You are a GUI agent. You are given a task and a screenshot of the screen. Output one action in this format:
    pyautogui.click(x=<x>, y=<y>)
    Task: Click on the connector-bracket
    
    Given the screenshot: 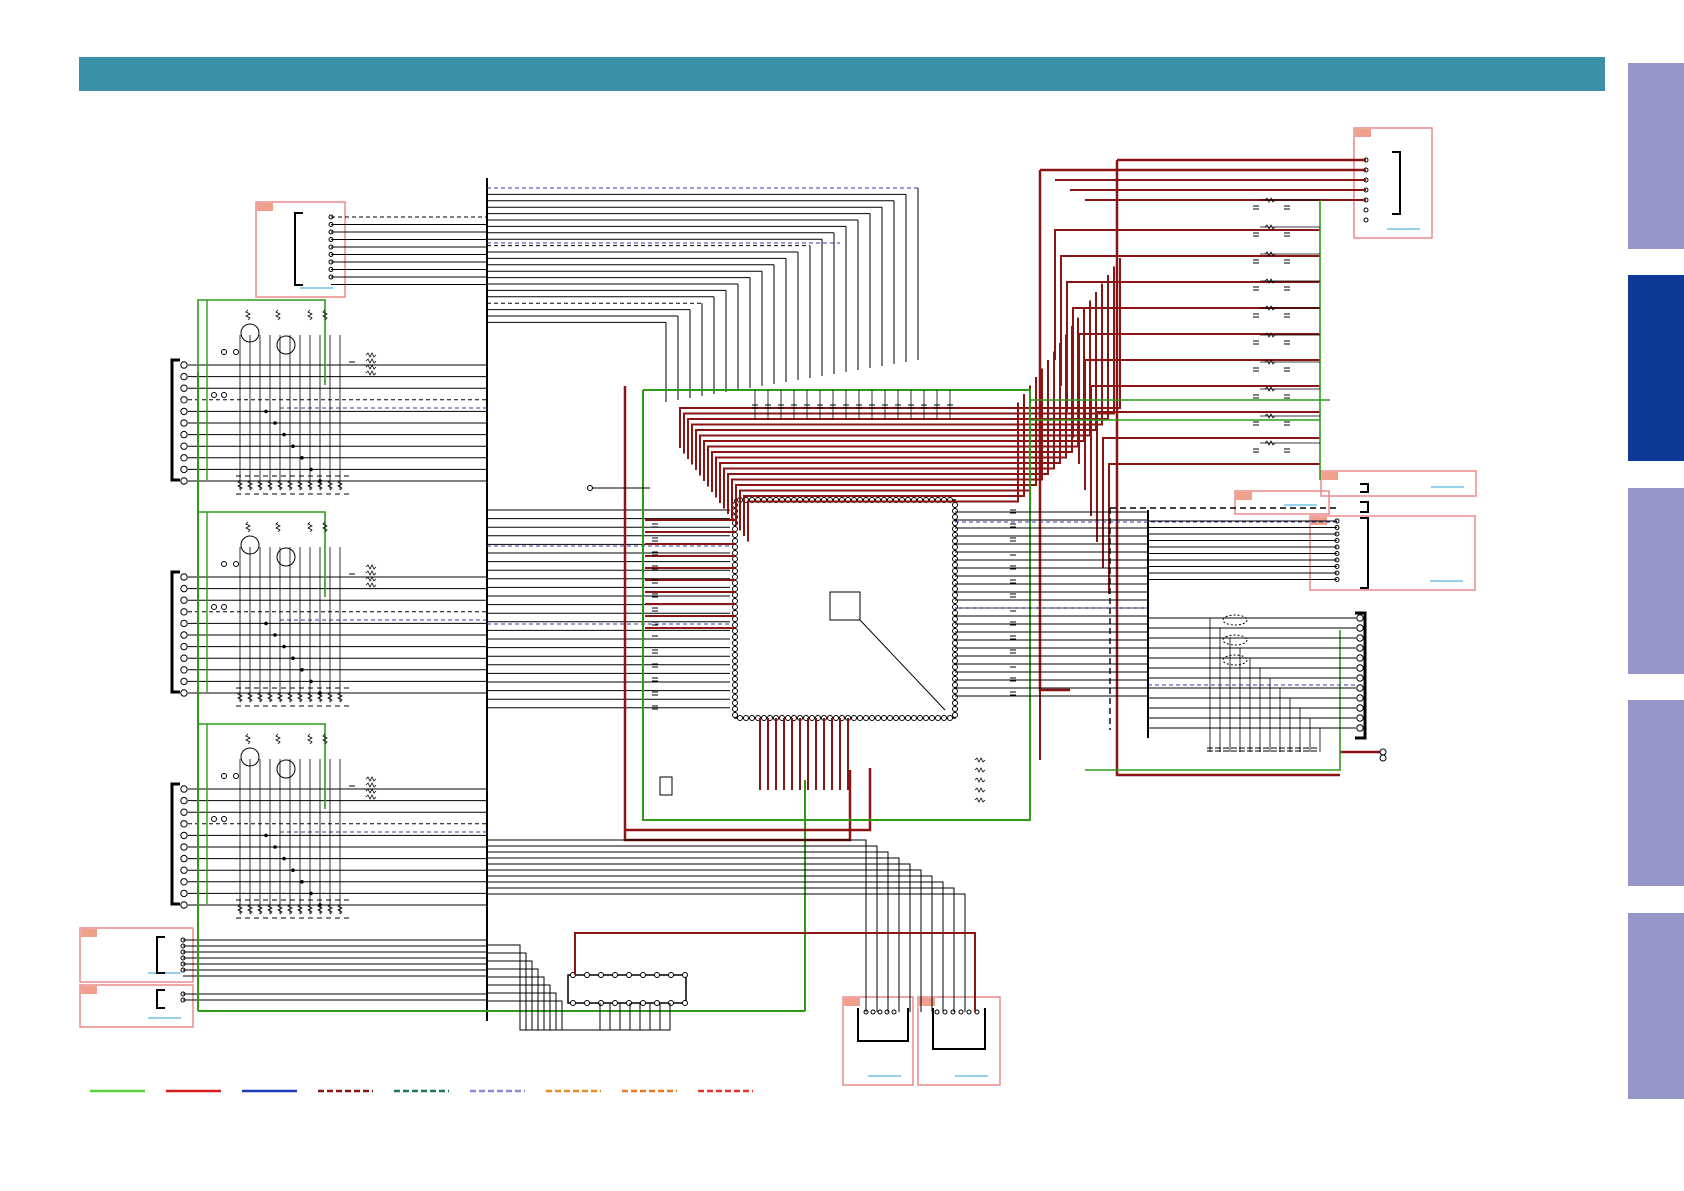 What is the action you would take?
    pyautogui.click(x=160, y=955)
    